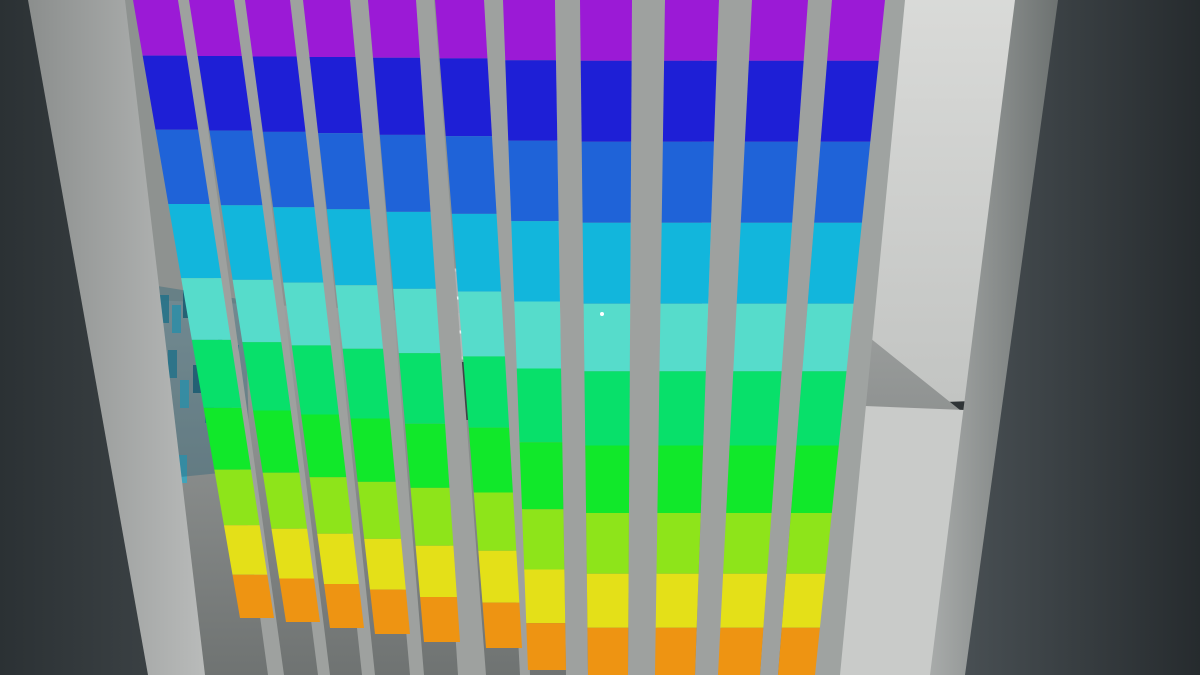 The image size is (1200, 675). What do you see at coordinates (602, 314) in the screenshot?
I see `crosshair-icon` at bounding box center [602, 314].